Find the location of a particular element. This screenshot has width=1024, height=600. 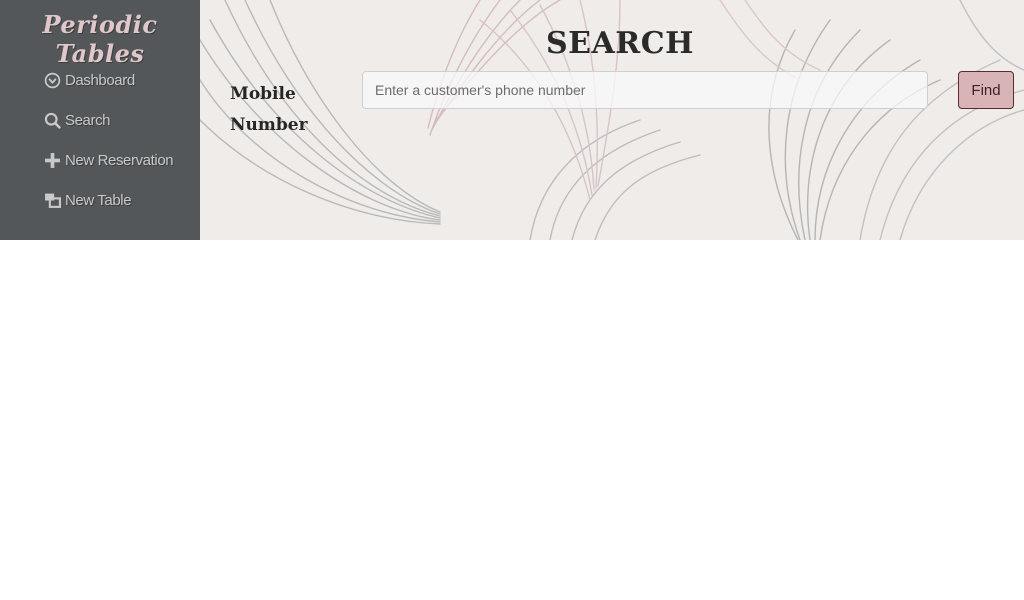

page-title: SEARCH is located at coordinates (620, 43).